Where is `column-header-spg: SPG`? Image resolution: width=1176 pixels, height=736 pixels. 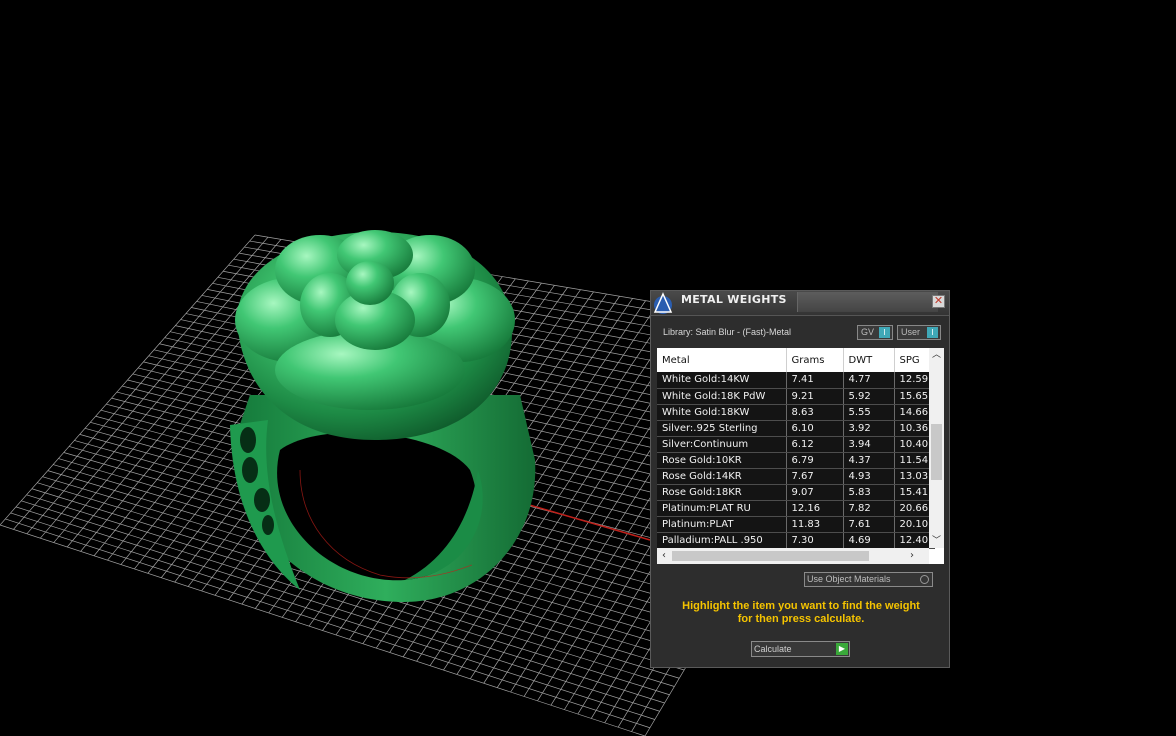
column-header-spg: SPG is located at coordinates (914, 360).